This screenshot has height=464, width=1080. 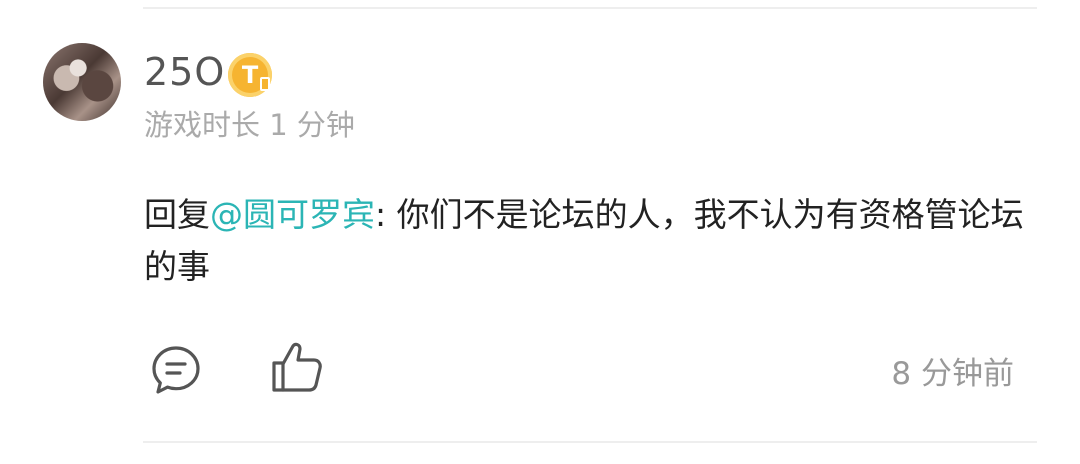 What do you see at coordinates (590, 442) in the screenshot?
I see `bottom-divider` at bounding box center [590, 442].